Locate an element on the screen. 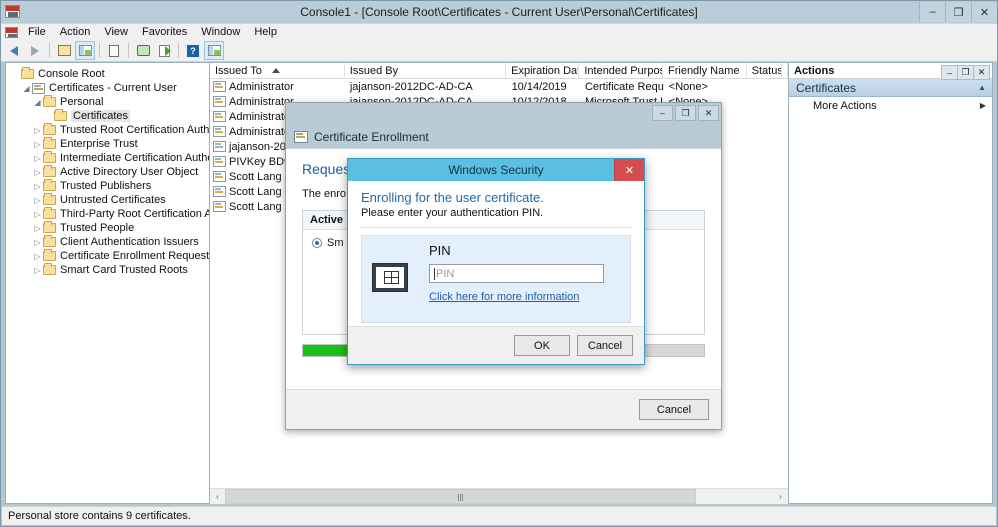 This screenshot has height=527, width=998. tree-node-label: Trusted Root Certification Authorities is located at coordinates (135, 130).